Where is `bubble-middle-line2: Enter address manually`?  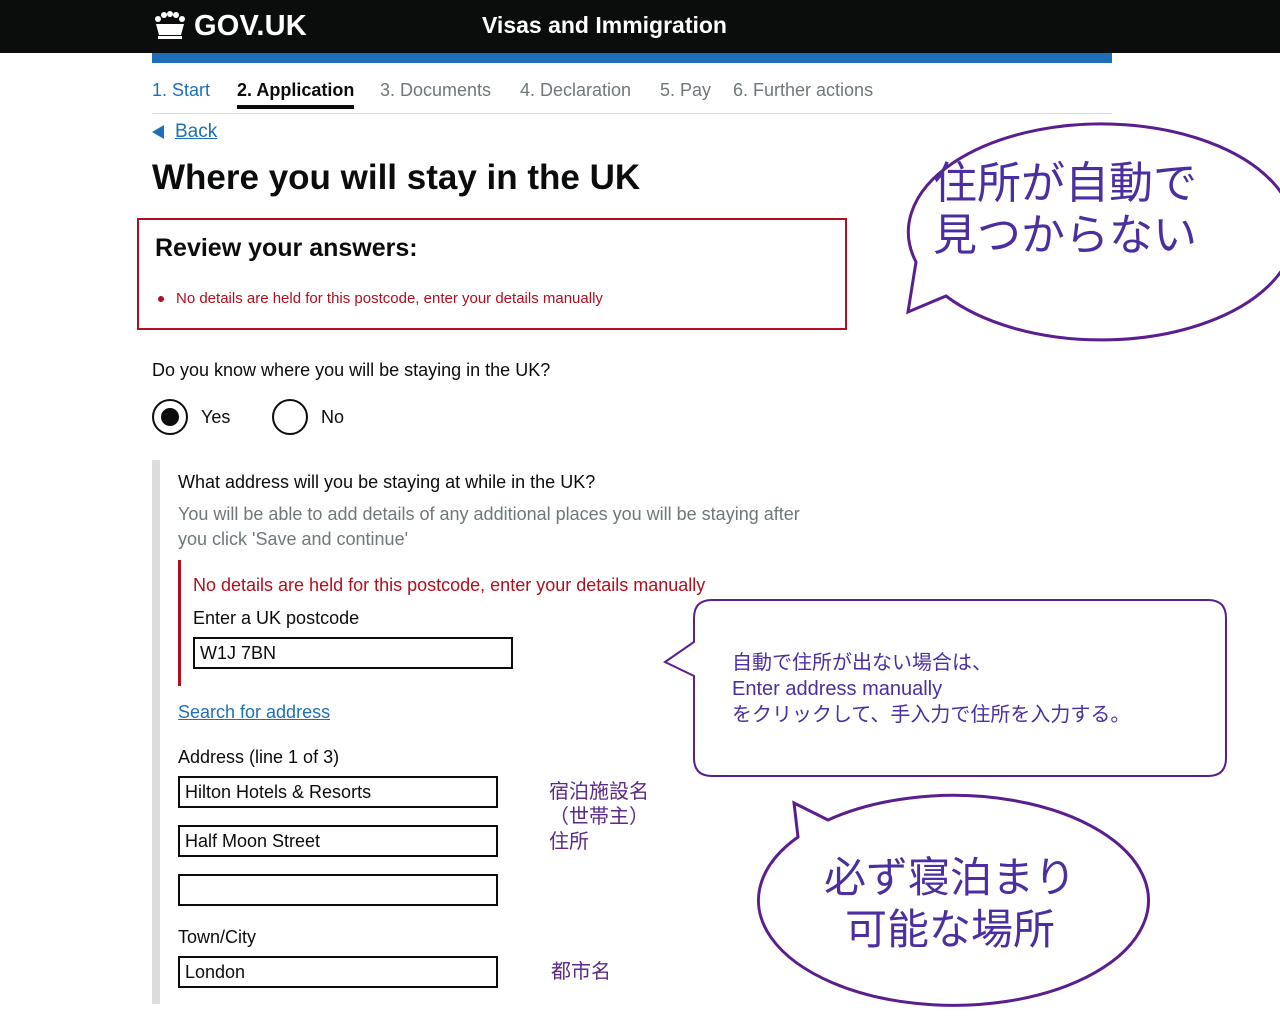
bubble-middle-line2: Enter address manually is located at coordinates (837, 689).